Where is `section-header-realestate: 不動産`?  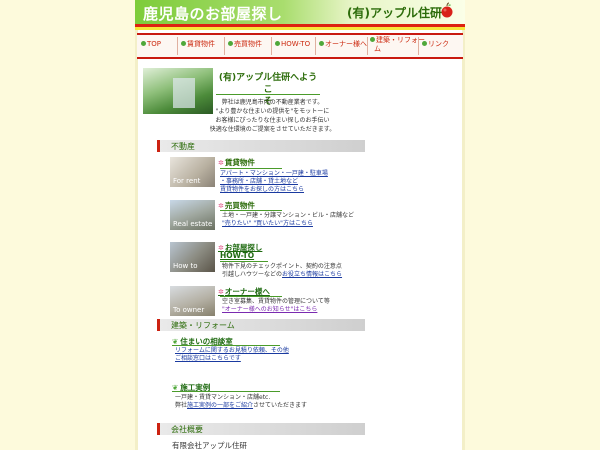 section-header-realestate: 不動産 is located at coordinates (261, 146).